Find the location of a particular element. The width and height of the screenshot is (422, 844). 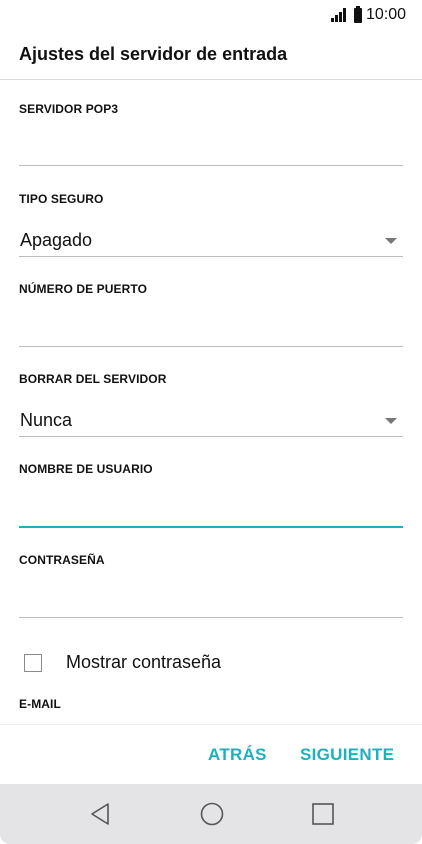

password-input is located at coordinates (211, 595).